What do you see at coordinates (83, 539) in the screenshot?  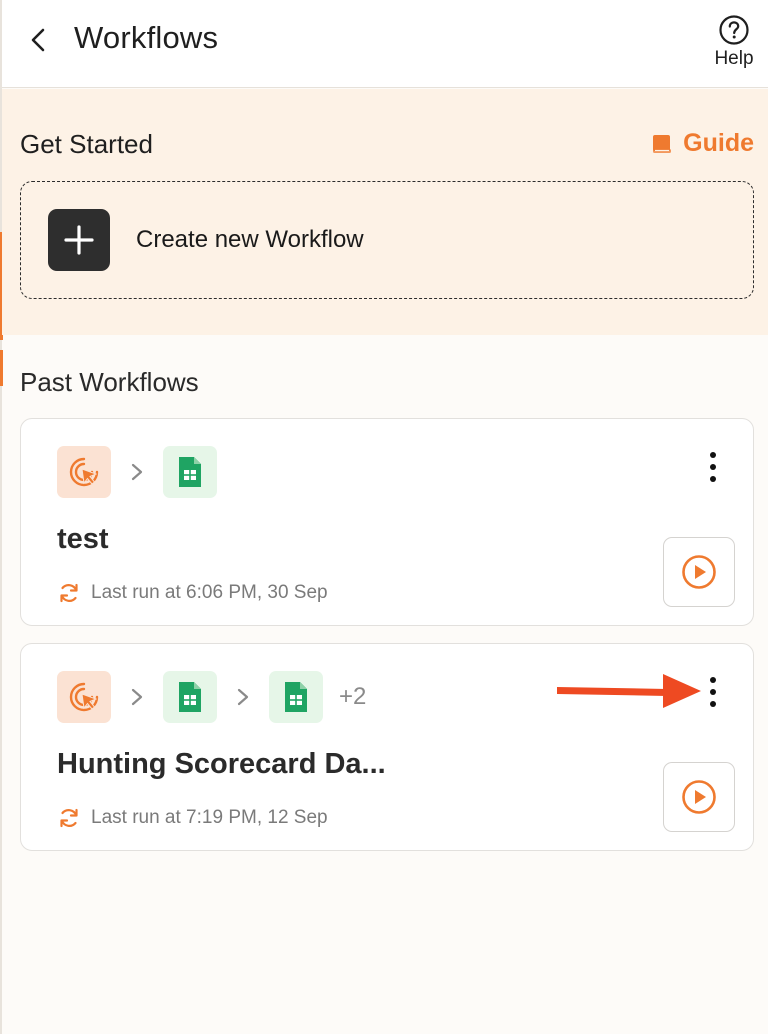 I see `workflow-name: test` at bounding box center [83, 539].